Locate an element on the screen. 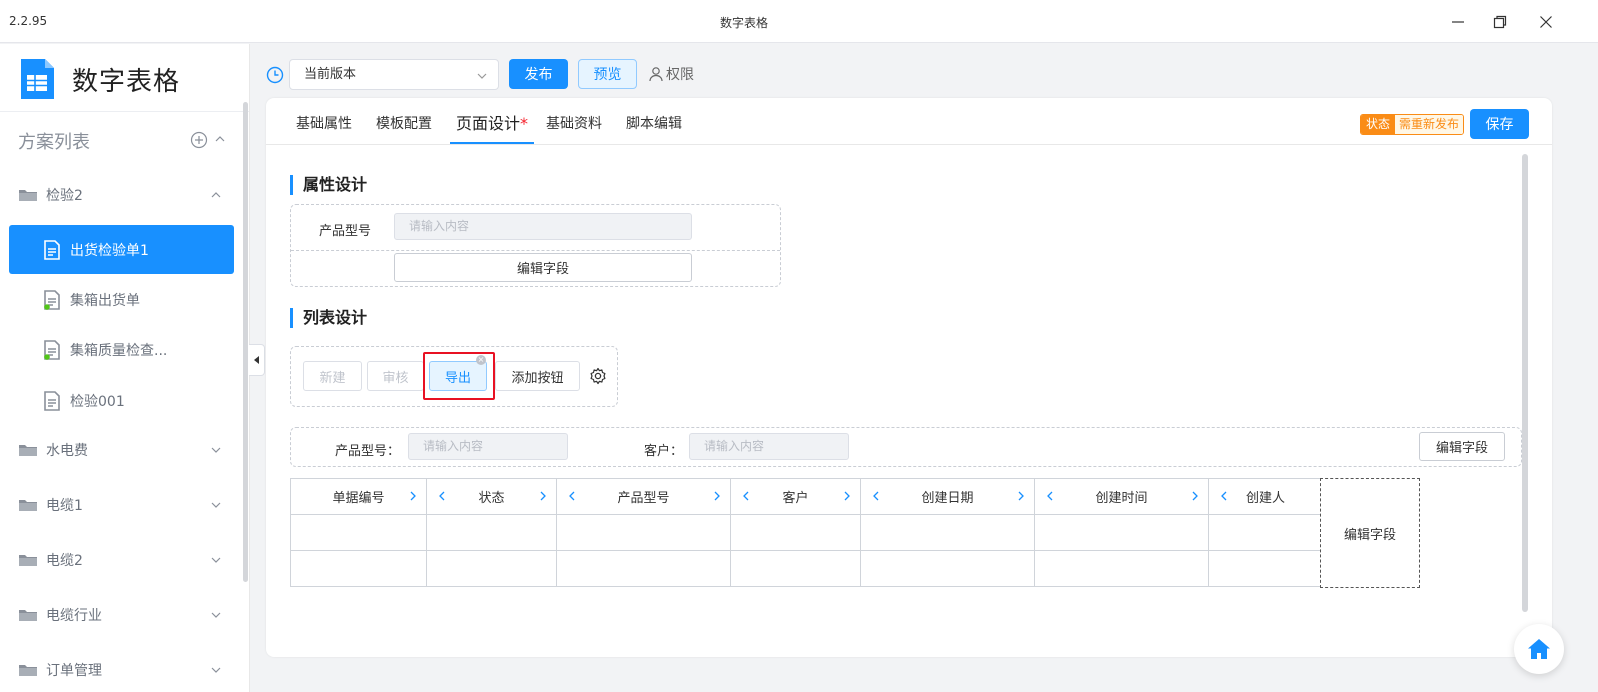 This screenshot has height=692, width=1598. add-button-button: 添加按钮 is located at coordinates (537, 376).